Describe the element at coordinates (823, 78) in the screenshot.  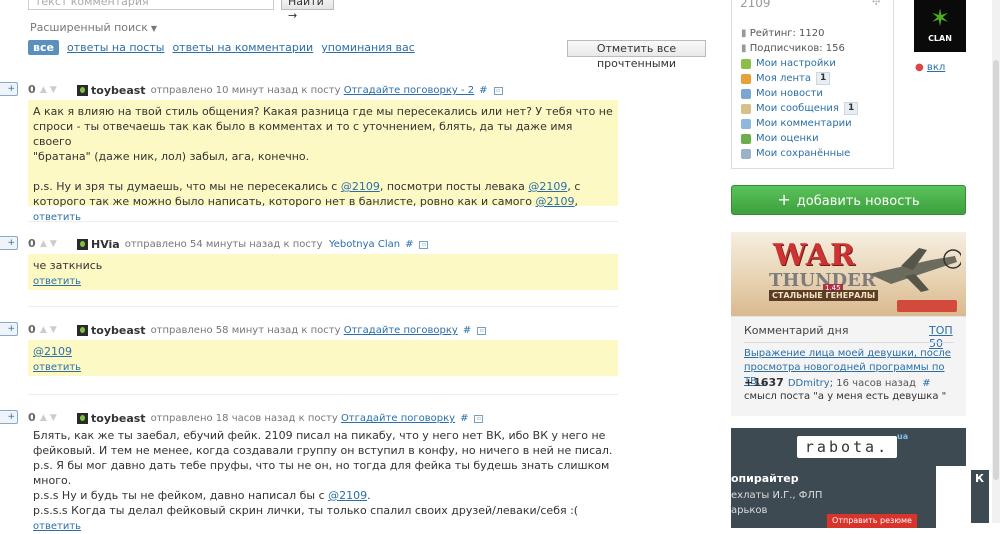
I see `count-badge: 1` at that location.